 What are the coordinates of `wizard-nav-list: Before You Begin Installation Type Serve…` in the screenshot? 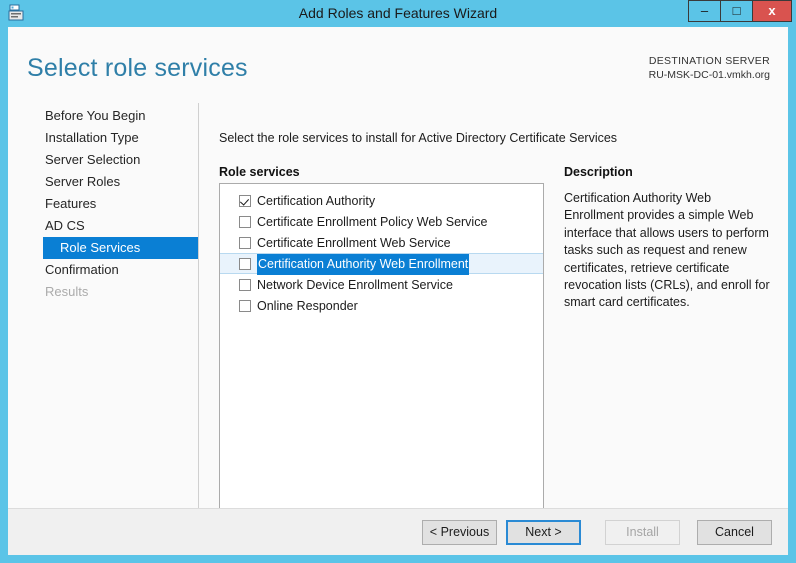 It's located at (103, 204).